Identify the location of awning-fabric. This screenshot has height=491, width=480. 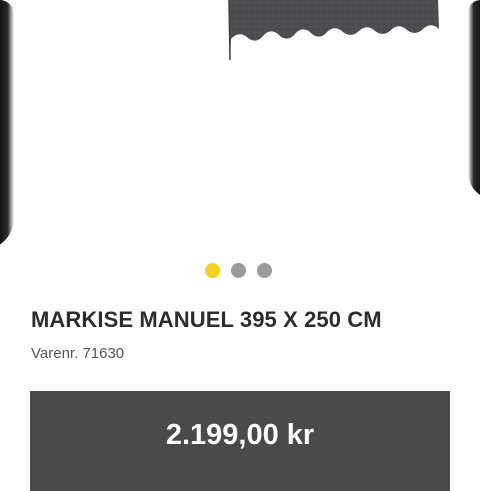
(334, 30).